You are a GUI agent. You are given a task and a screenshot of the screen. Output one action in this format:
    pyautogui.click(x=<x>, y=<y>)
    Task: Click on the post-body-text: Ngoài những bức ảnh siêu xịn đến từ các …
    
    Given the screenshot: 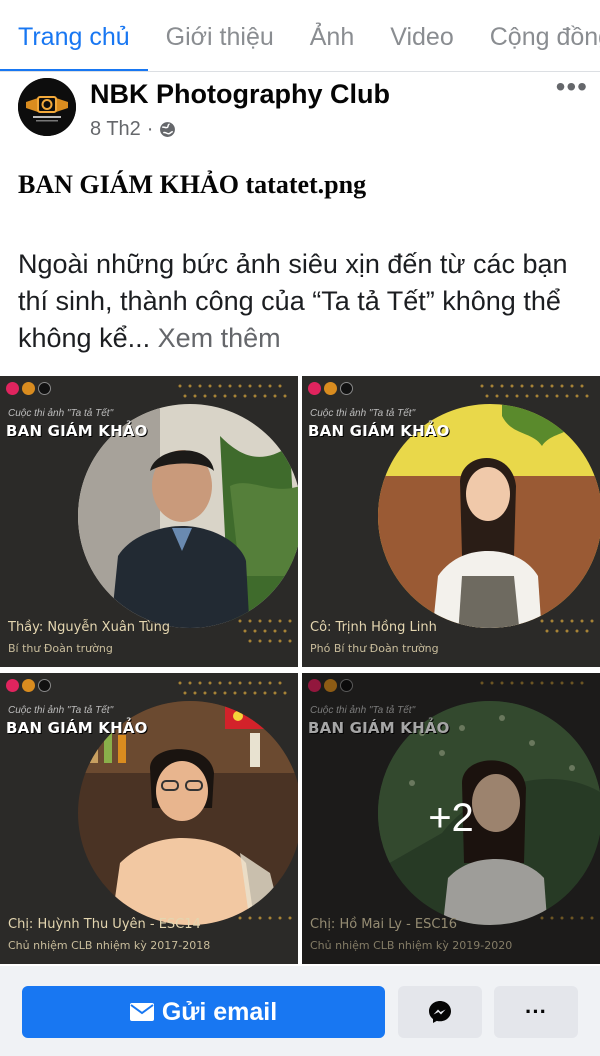 What is the action you would take?
    pyautogui.click(x=293, y=301)
    